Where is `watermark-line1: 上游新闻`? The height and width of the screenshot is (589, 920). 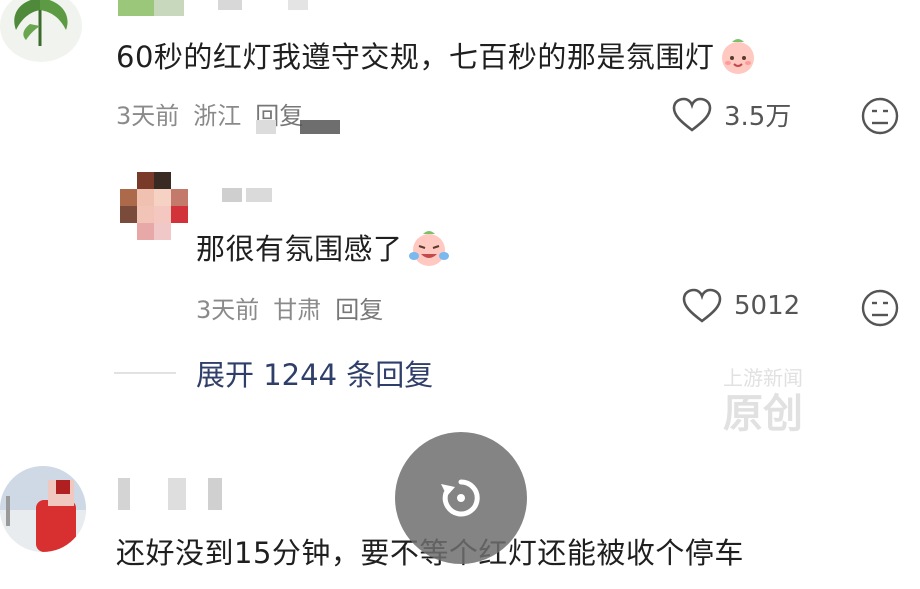
watermark-line1: 上游新闻 is located at coordinates (763, 378).